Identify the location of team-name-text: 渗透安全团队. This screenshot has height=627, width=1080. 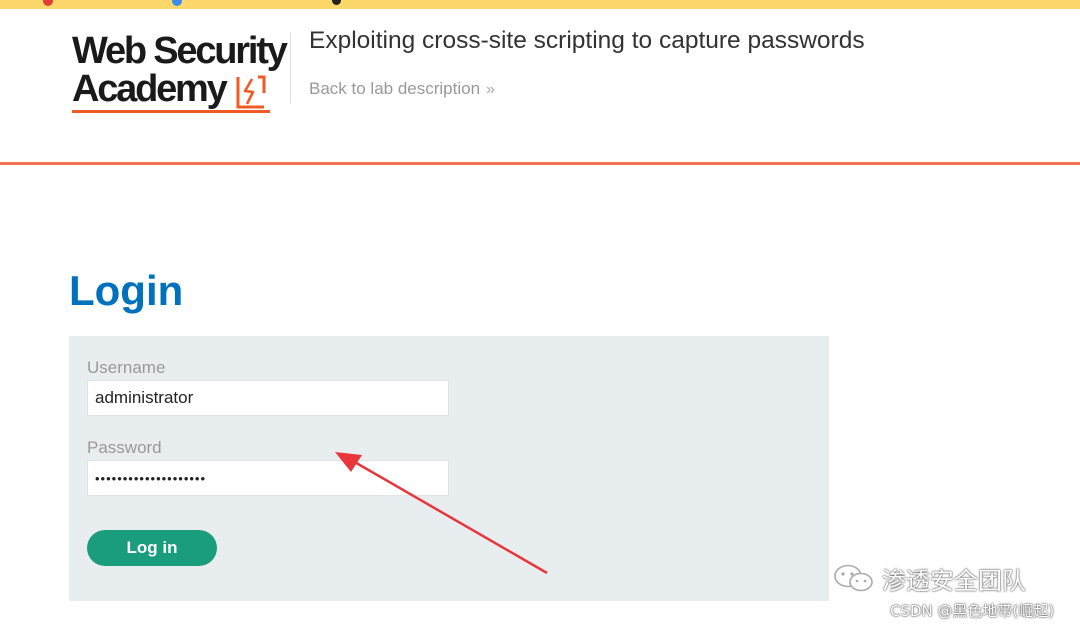
(954, 580).